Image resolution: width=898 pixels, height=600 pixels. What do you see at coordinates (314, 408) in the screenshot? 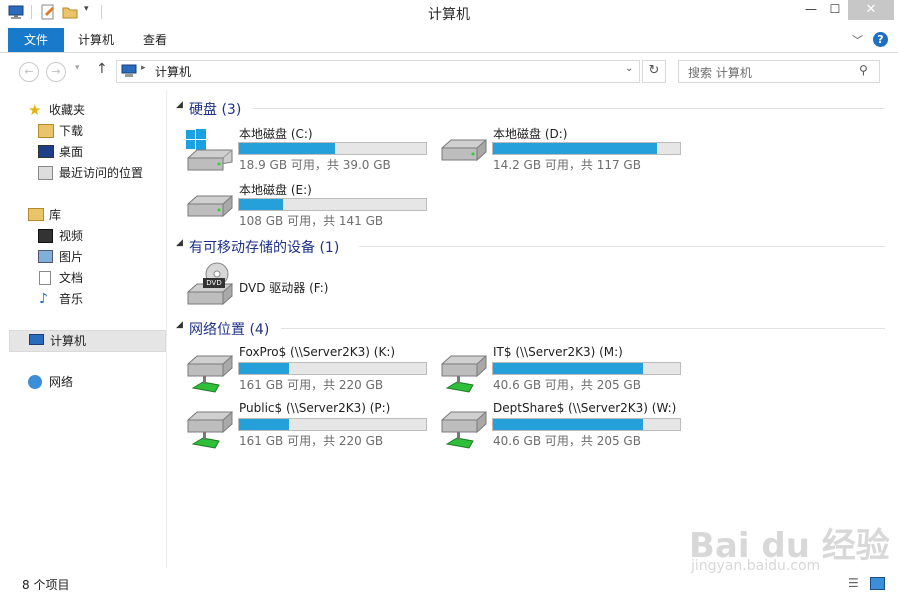
I see `drive-name: Public$ (\\Server2K3) (P:)` at bounding box center [314, 408].